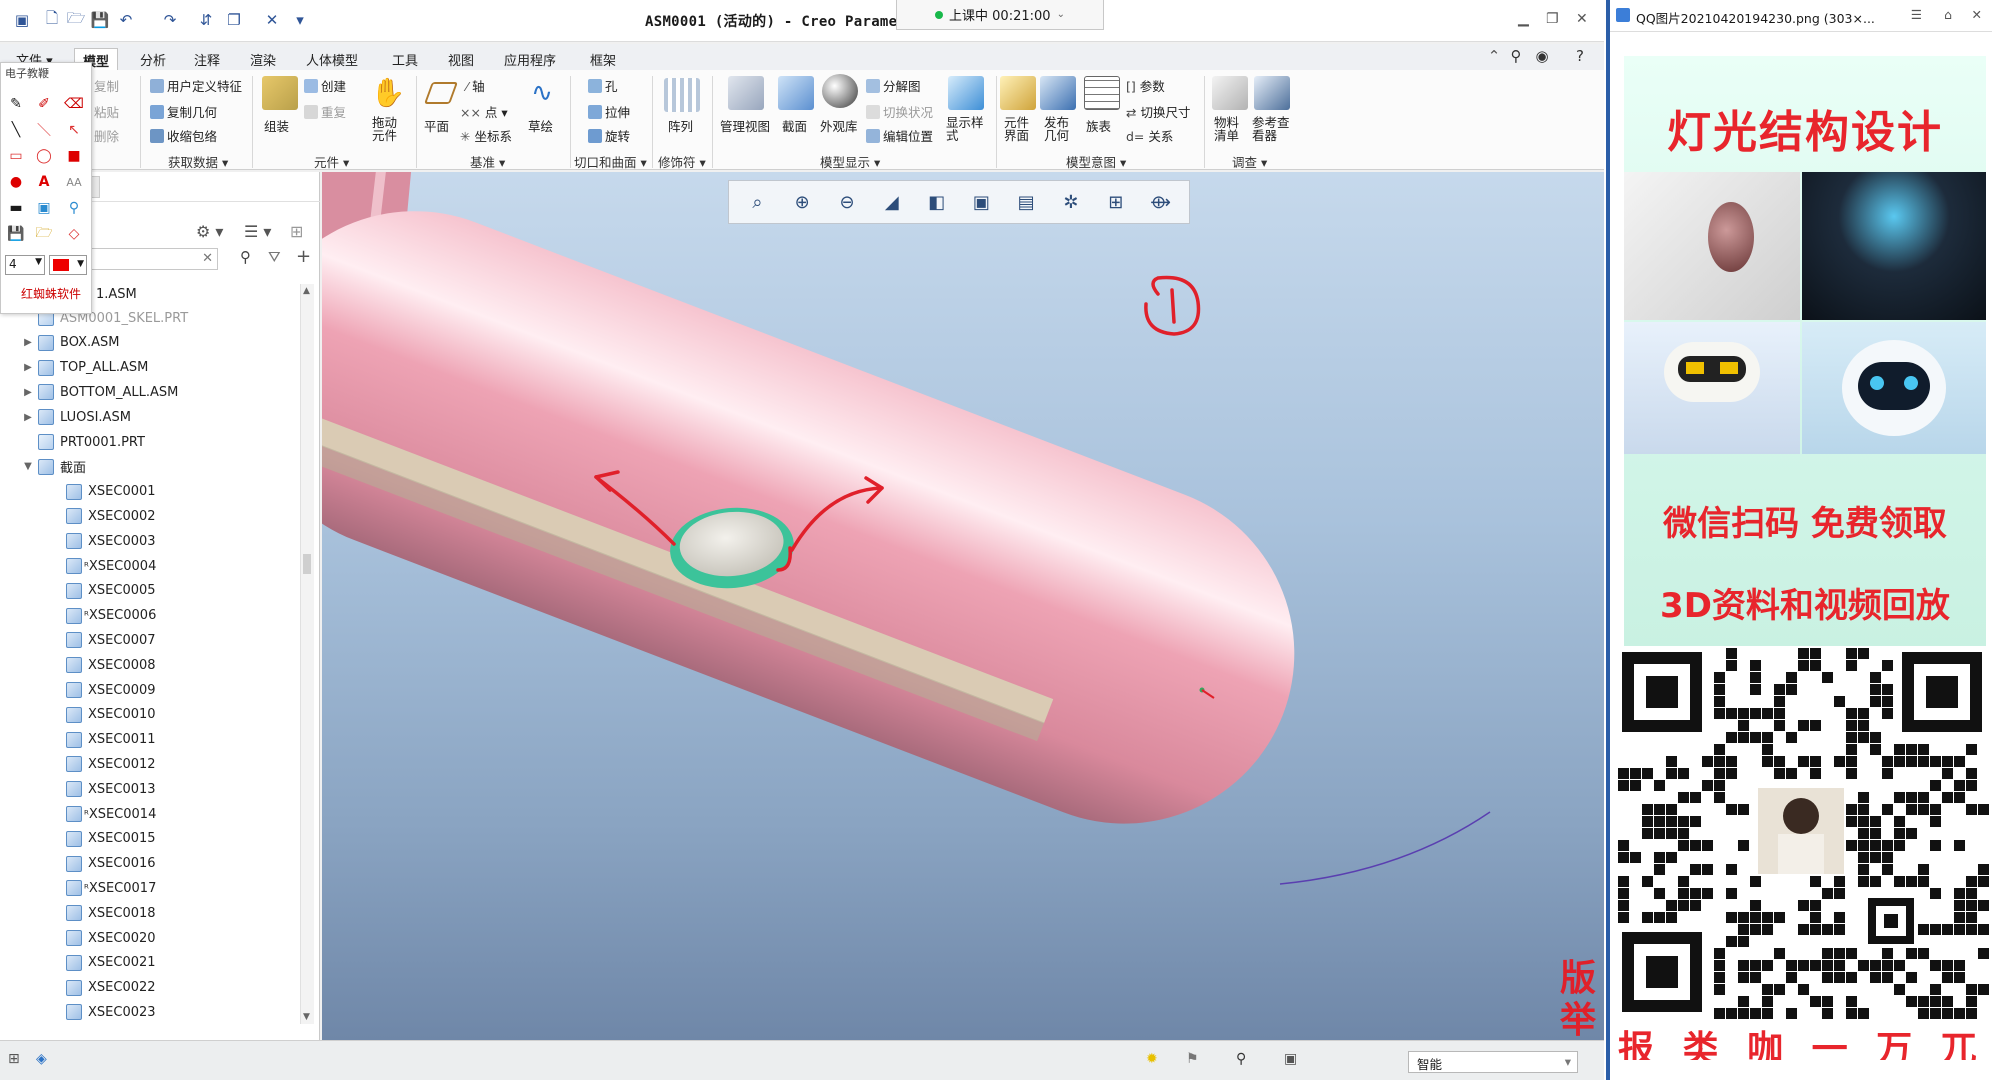  What do you see at coordinates (103, 938) in the screenshot?
I see `tree-row: XSEC0020` at bounding box center [103, 938].